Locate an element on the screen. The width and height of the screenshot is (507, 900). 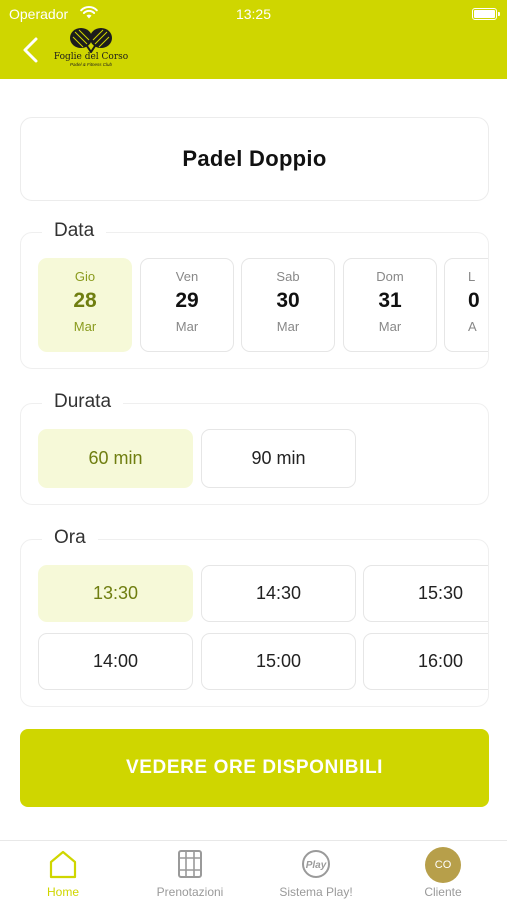
logo-name: Foglie del Corso is located at coordinates (91, 57).